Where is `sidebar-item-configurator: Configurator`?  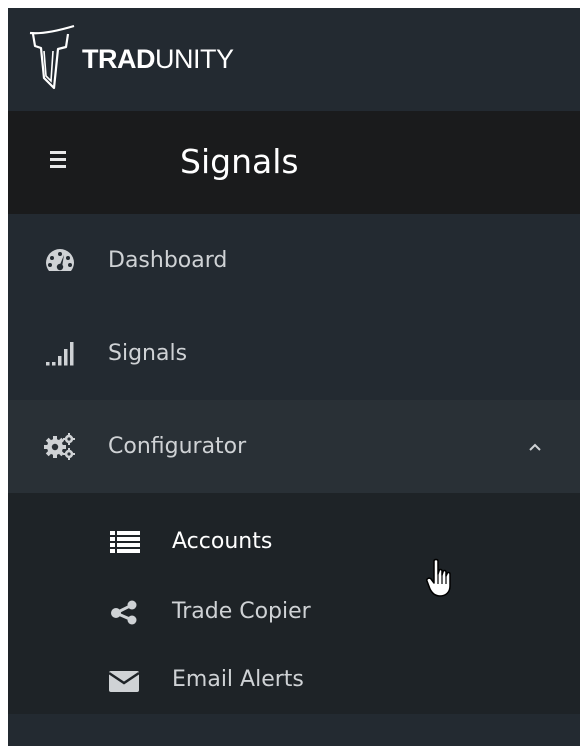
sidebar-item-configurator: Configurator is located at coordinates (294, 446).